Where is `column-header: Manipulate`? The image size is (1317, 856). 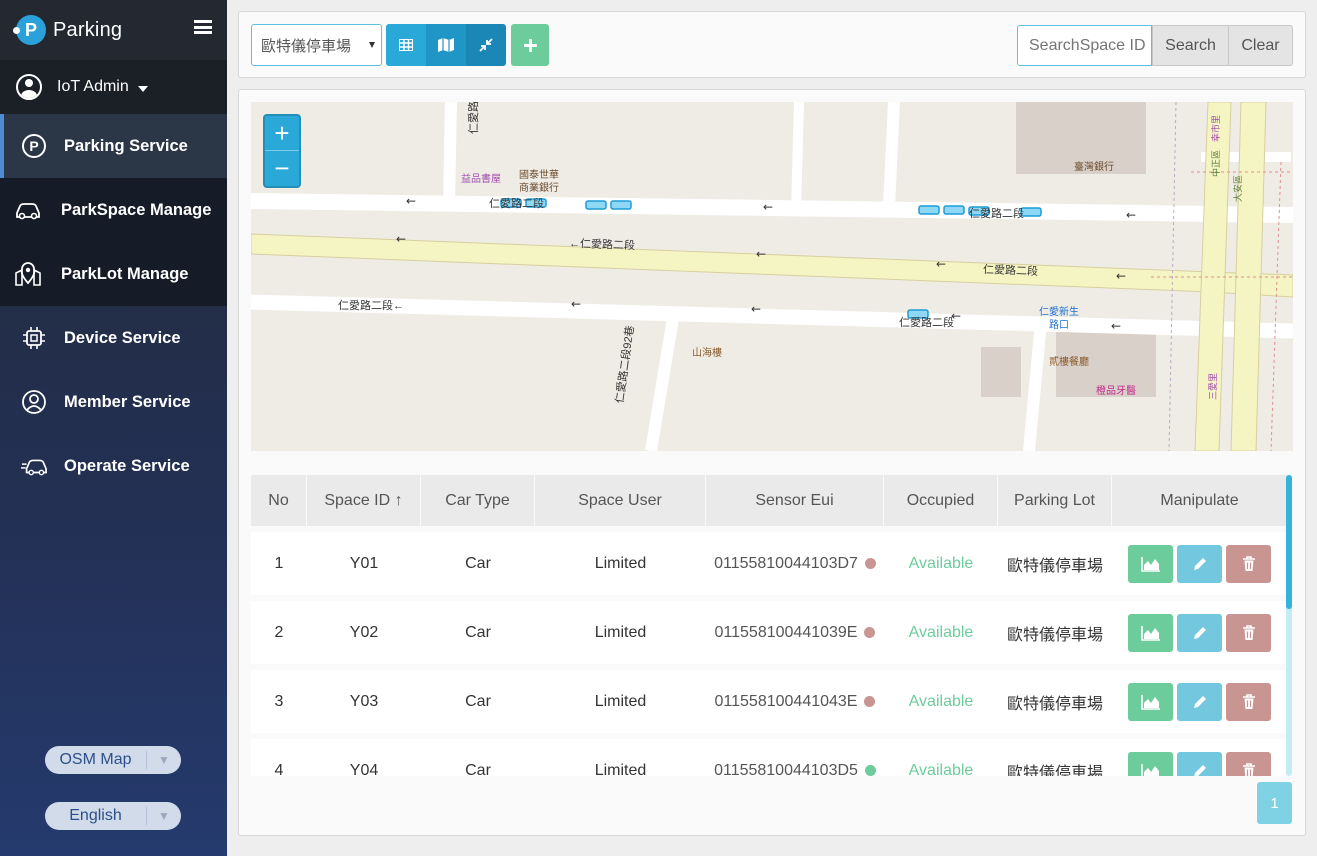 column-header: Manipulate is located at coordinates (1199, 500).